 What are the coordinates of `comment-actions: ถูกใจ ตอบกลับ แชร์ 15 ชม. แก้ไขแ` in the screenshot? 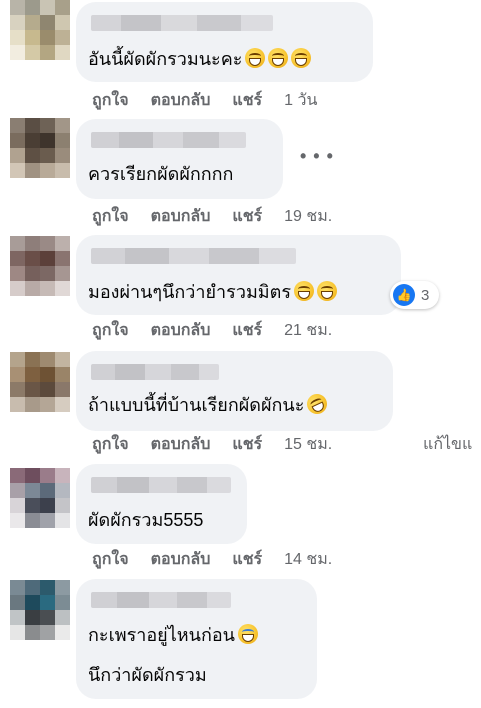 It's located at (286, 445).